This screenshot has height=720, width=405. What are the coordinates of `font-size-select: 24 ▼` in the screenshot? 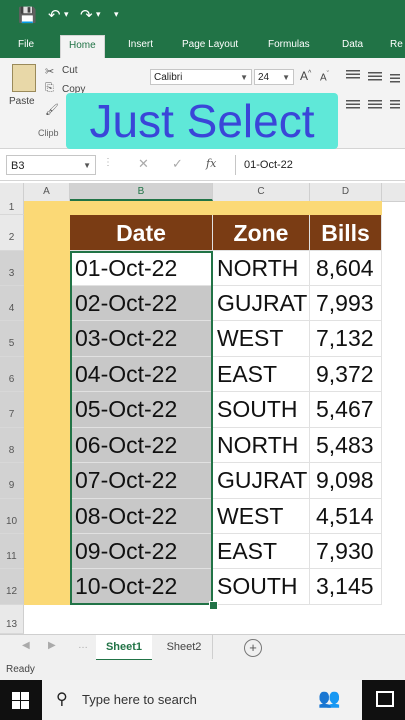 It's located at (274, 77).